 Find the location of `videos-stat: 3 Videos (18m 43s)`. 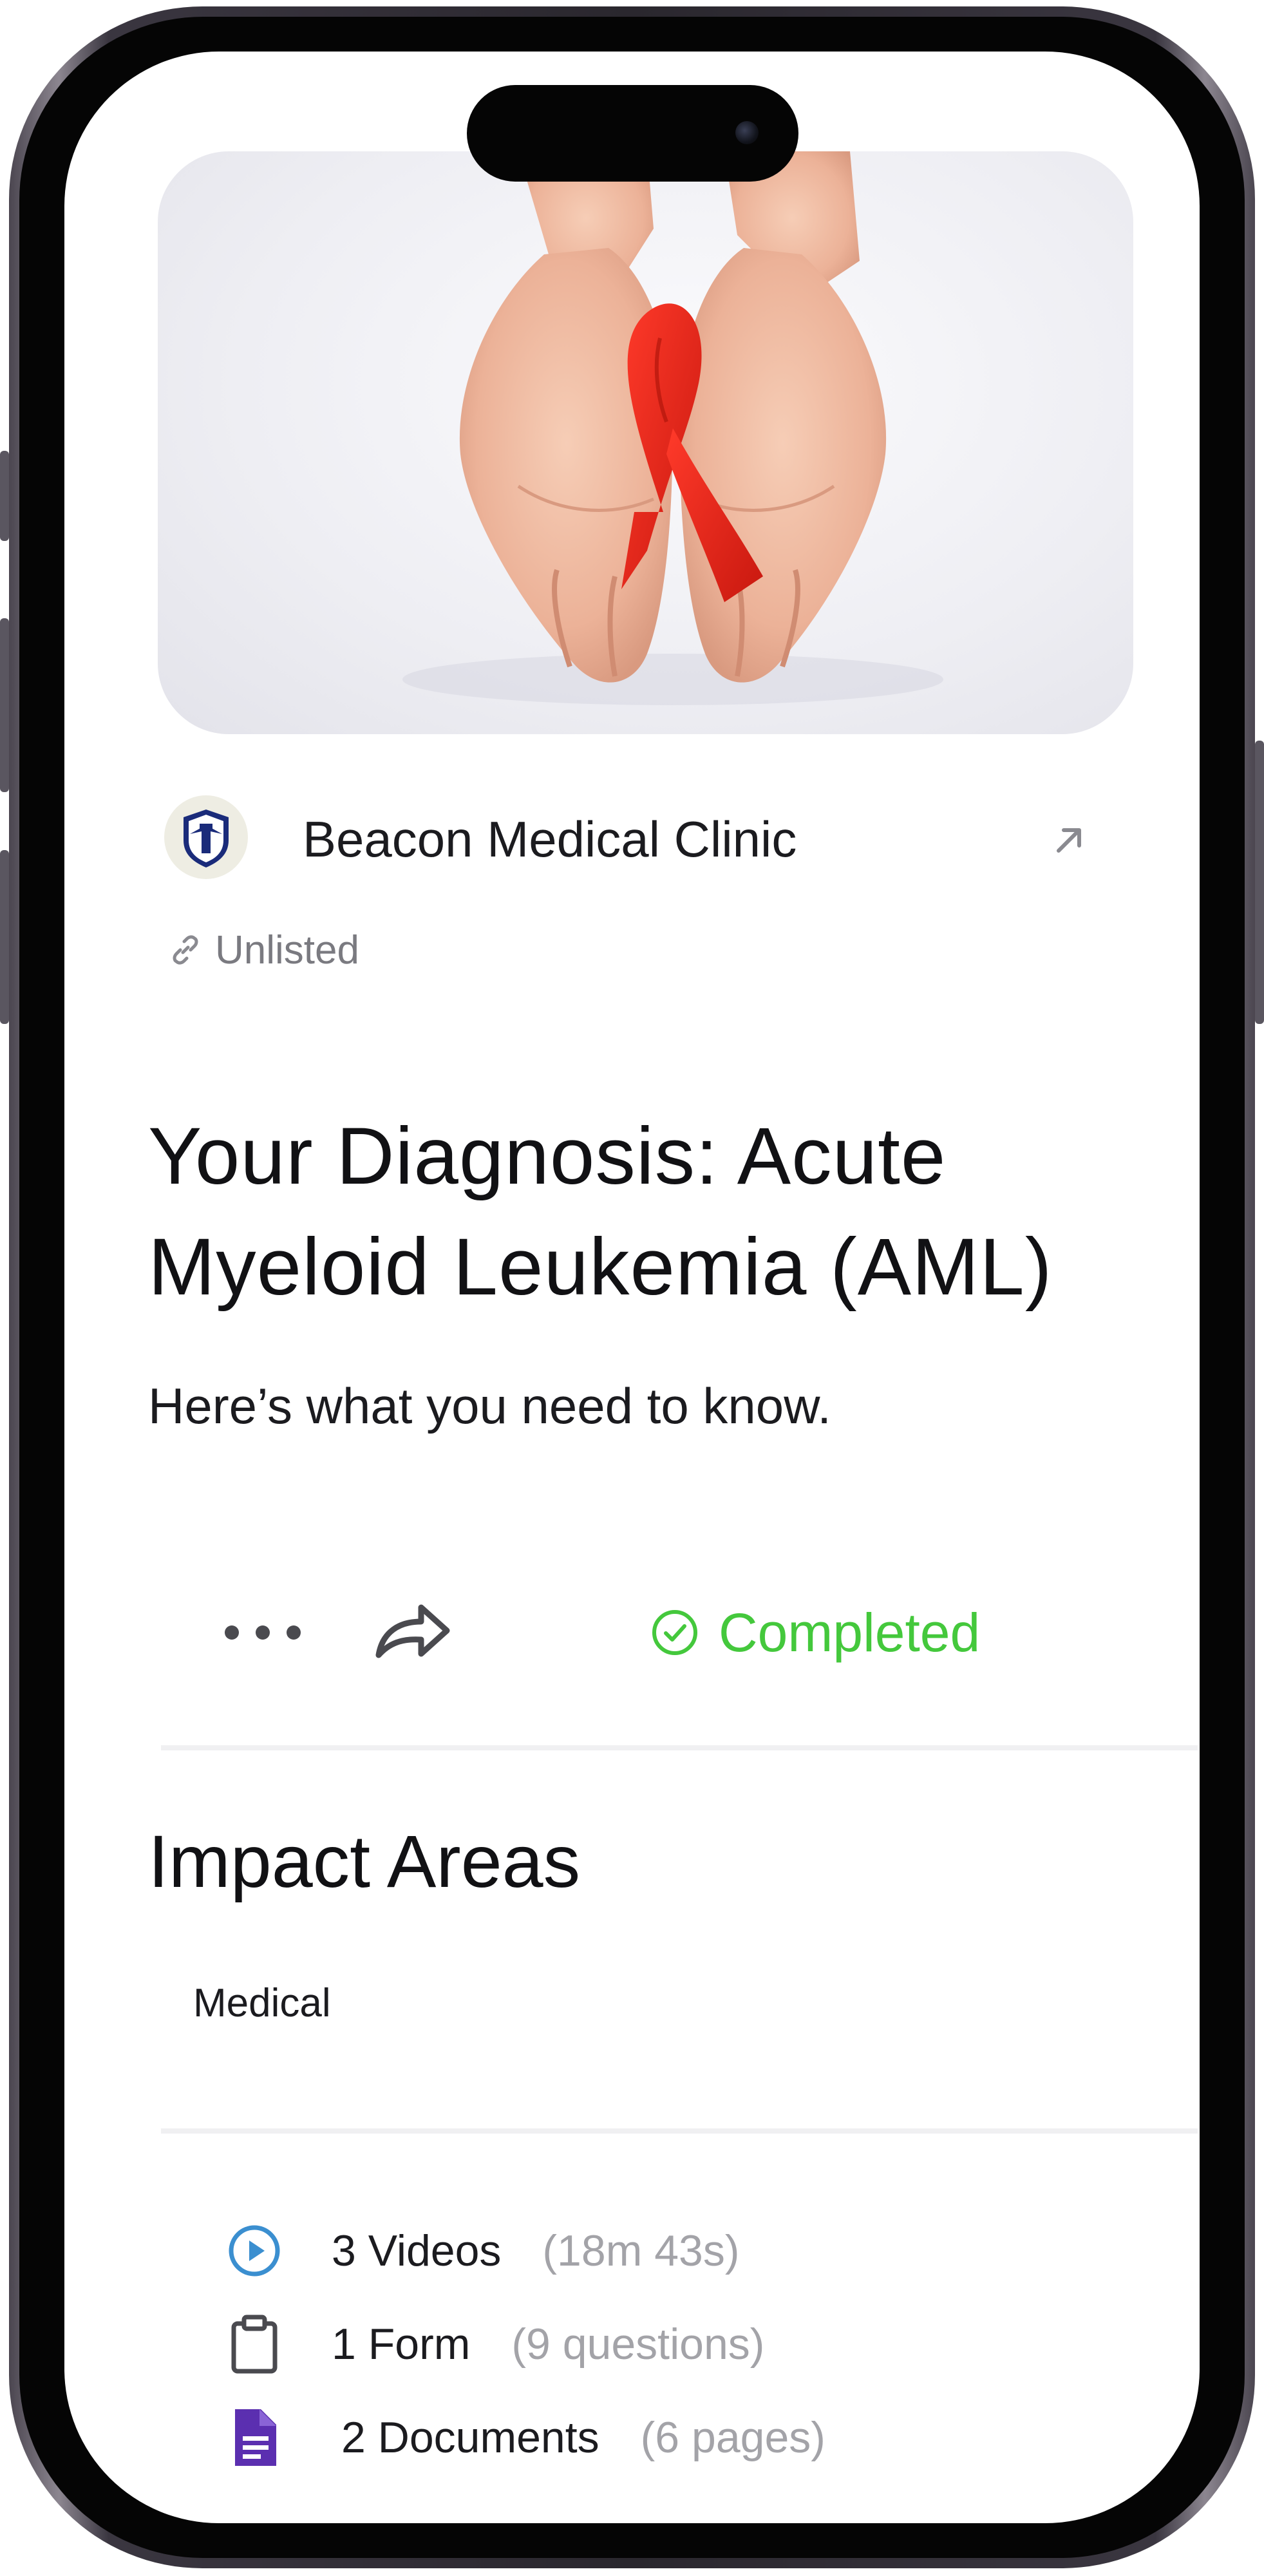

videos-stat: 3 Videos (18m 43s) is located at coordinates (481, 2250).